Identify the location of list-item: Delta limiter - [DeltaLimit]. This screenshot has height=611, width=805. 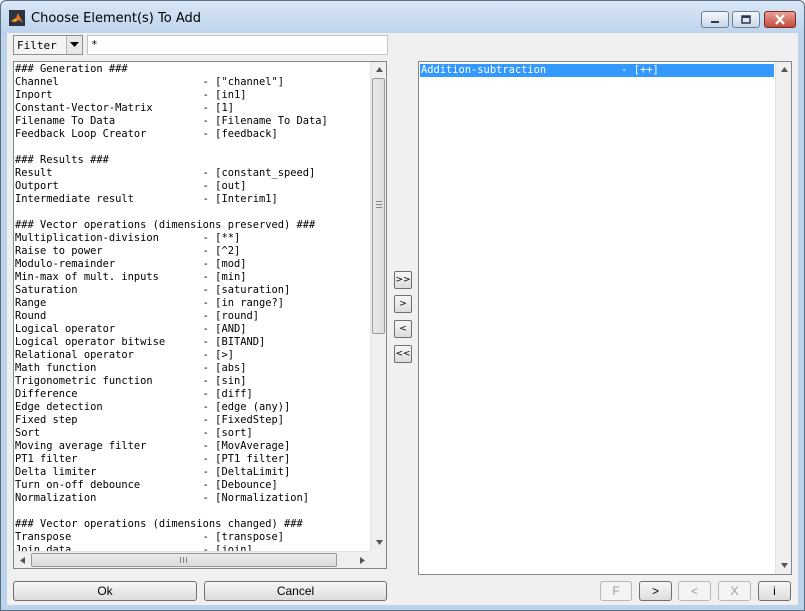
(193, 472).